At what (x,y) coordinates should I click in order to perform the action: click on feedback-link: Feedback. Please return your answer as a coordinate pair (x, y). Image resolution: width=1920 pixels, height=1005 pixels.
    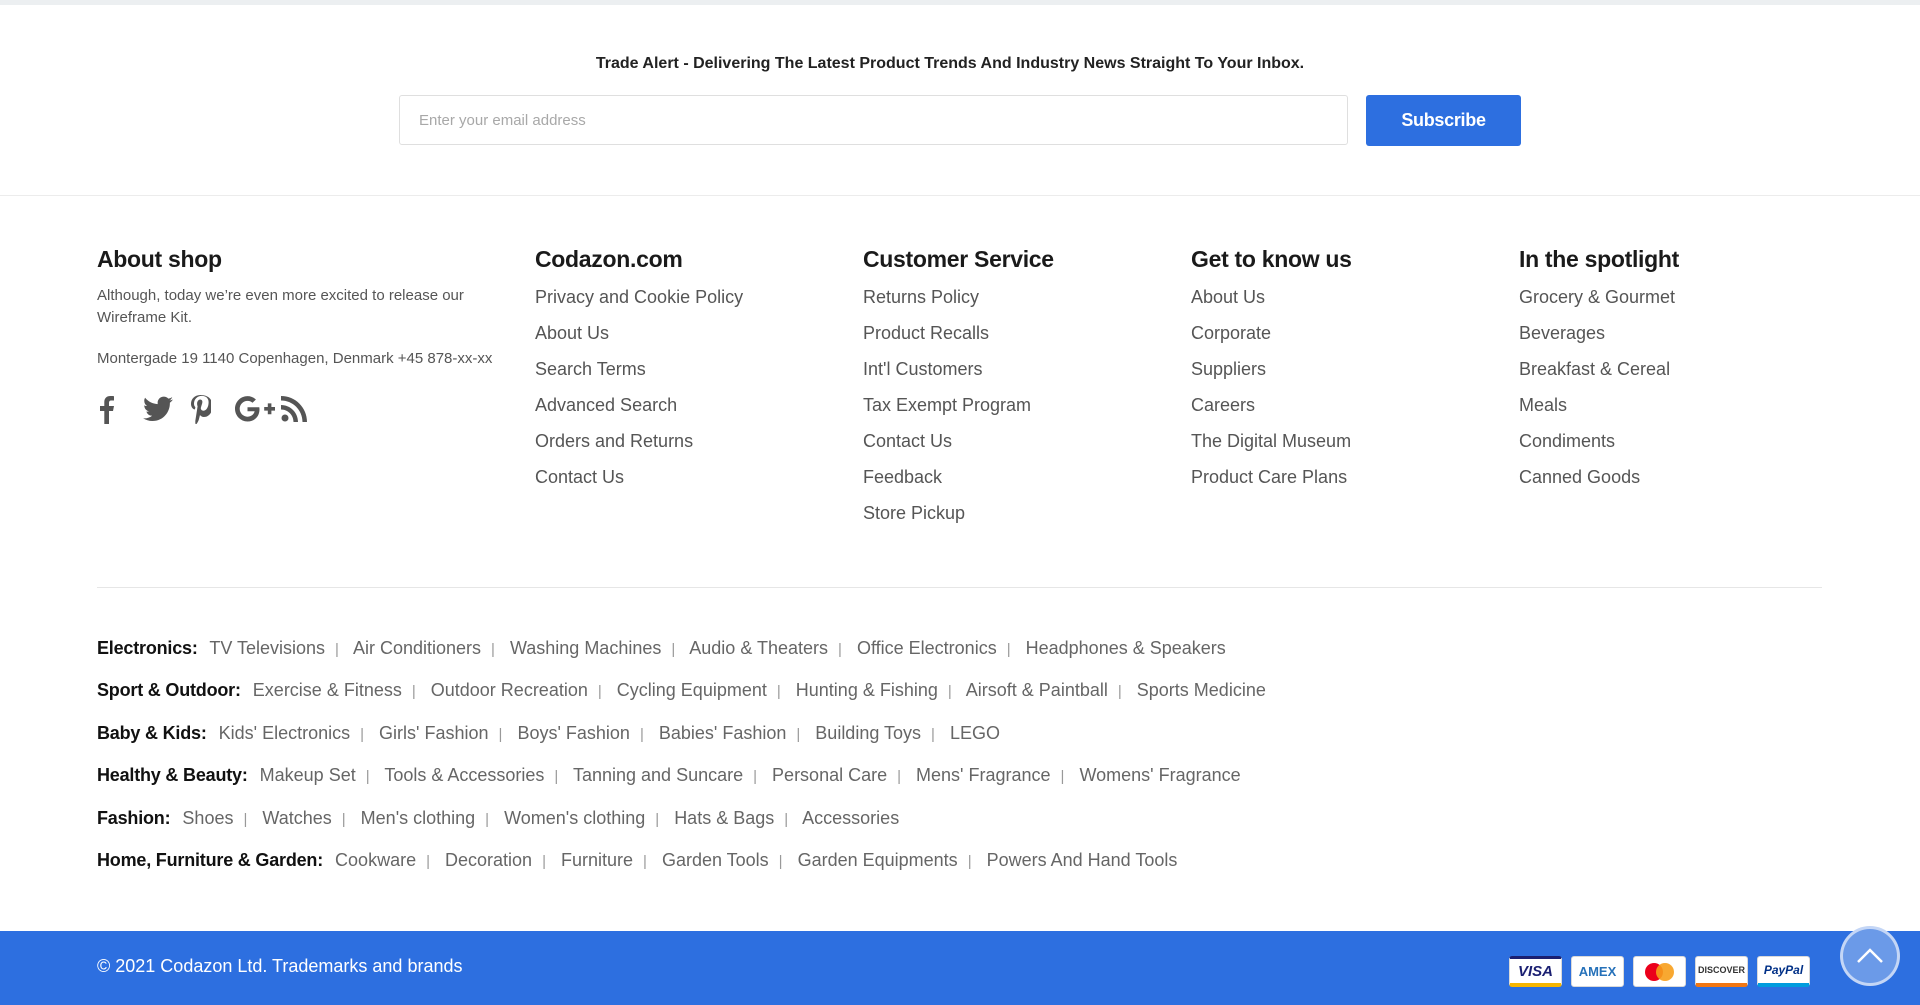
    Looking at the image, I should click on (902, 477).